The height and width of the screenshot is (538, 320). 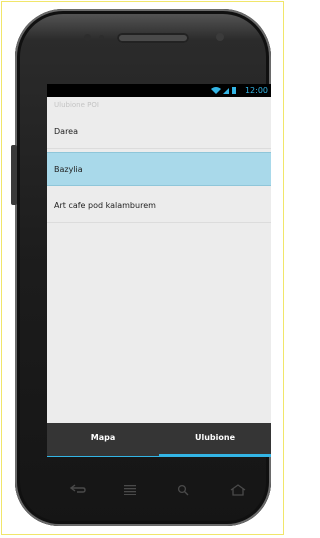 I want to click on home-icon, so click(x=238, y=490).